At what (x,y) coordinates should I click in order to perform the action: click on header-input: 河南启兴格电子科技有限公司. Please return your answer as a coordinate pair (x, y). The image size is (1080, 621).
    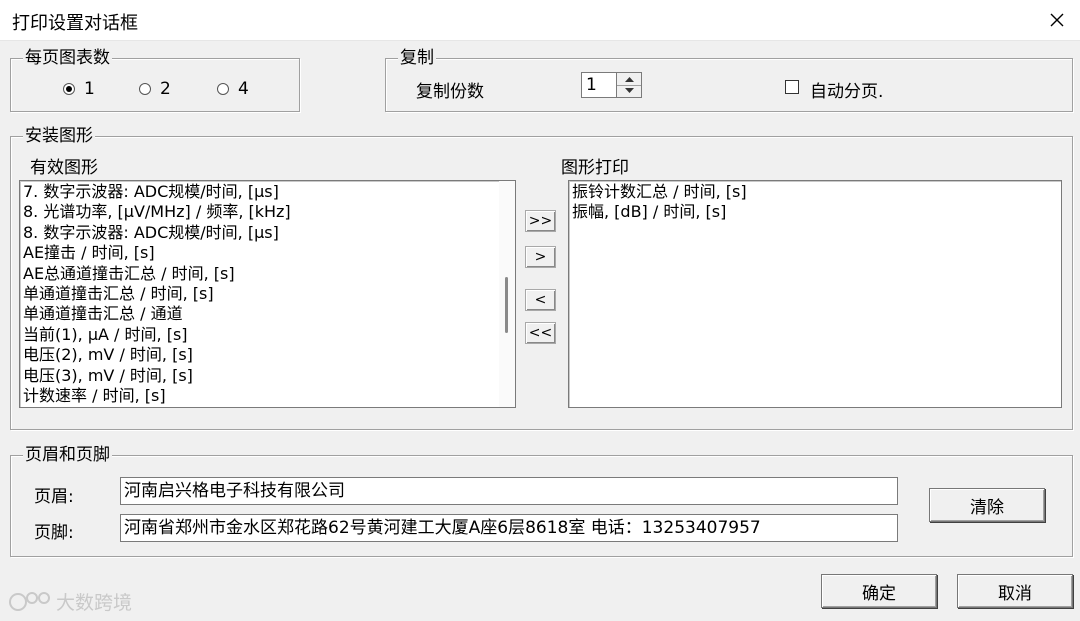
    Looking at the image, I should click on (509, 491).